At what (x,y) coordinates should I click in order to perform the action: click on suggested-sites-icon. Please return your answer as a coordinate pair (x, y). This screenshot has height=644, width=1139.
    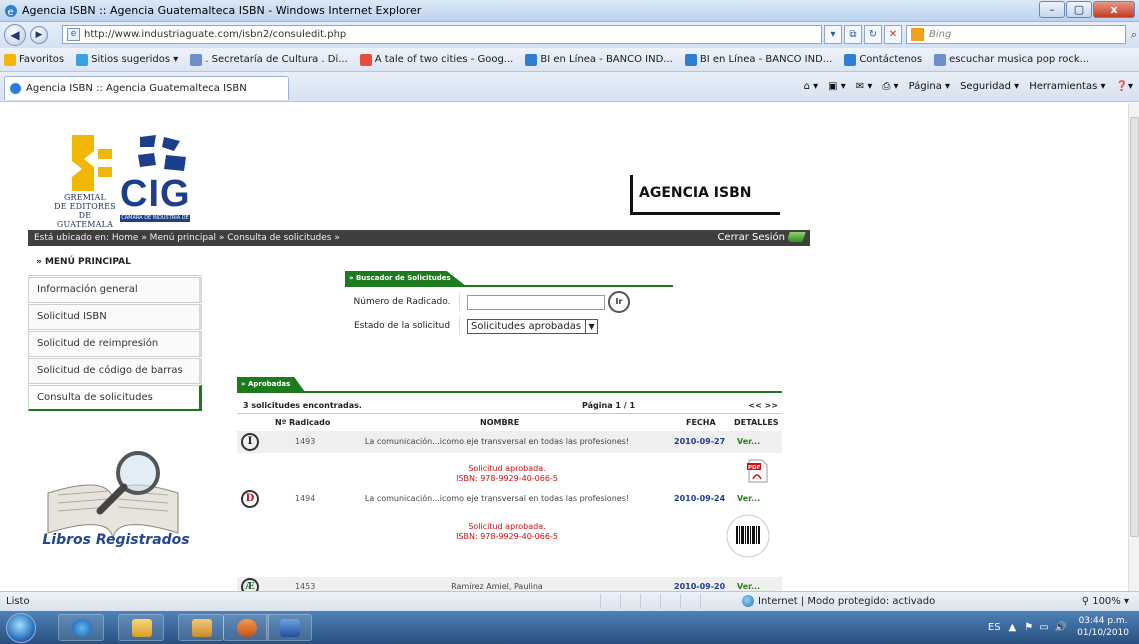
    Looking at the image, I should click on (82, 59).